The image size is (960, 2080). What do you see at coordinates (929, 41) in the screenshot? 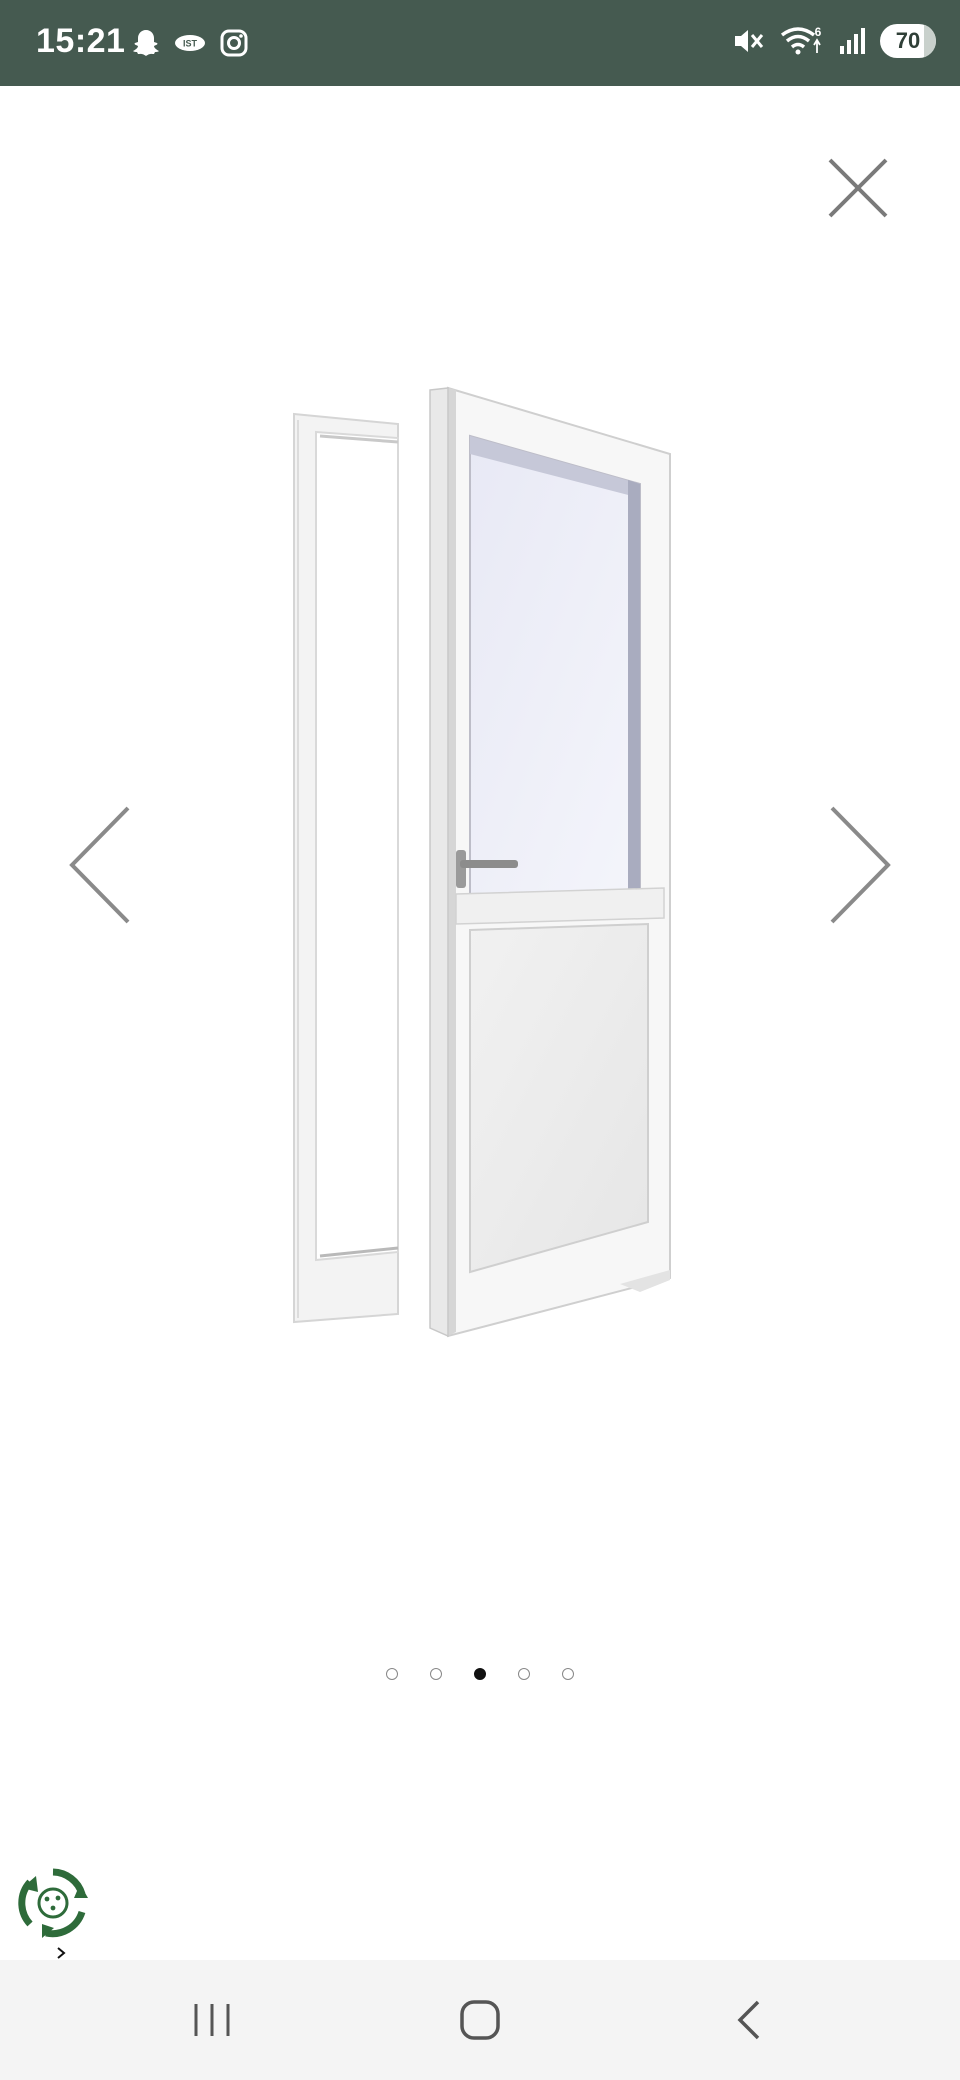
I see `battery-empty-portion` at bounding box center [929, 41].